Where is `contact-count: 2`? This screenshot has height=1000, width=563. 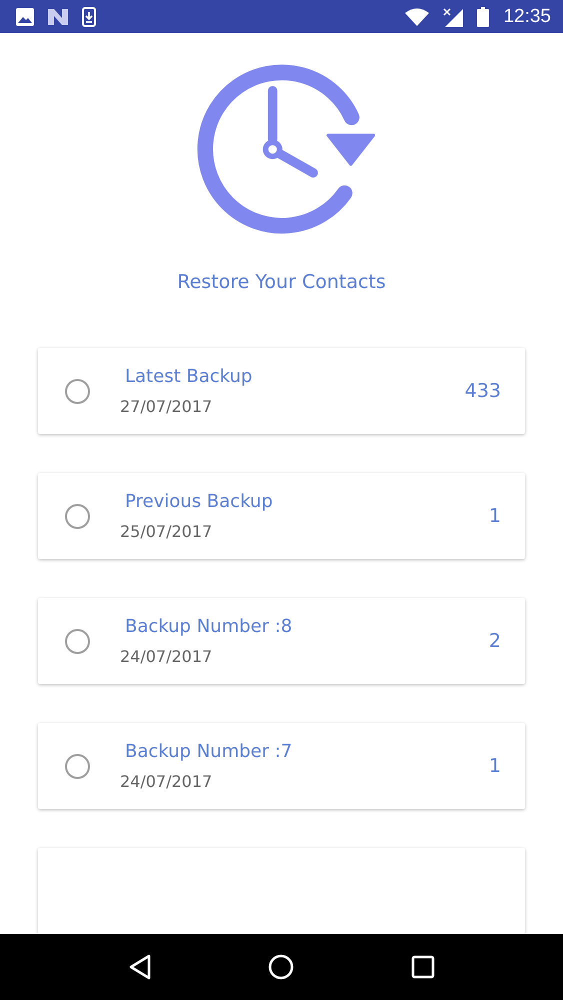 contact-count: 2 is located at coordinates (494, 641).